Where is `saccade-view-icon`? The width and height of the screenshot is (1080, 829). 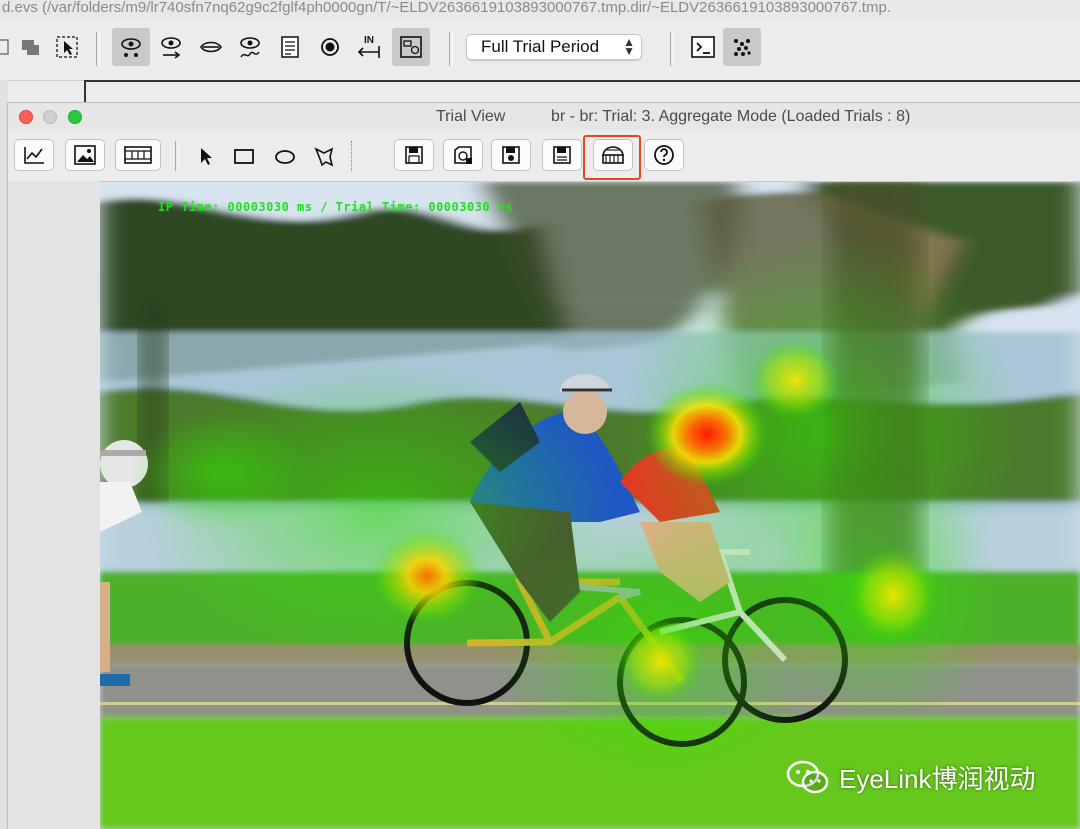
saccade-view-icon is located at coordinates (171, 48).